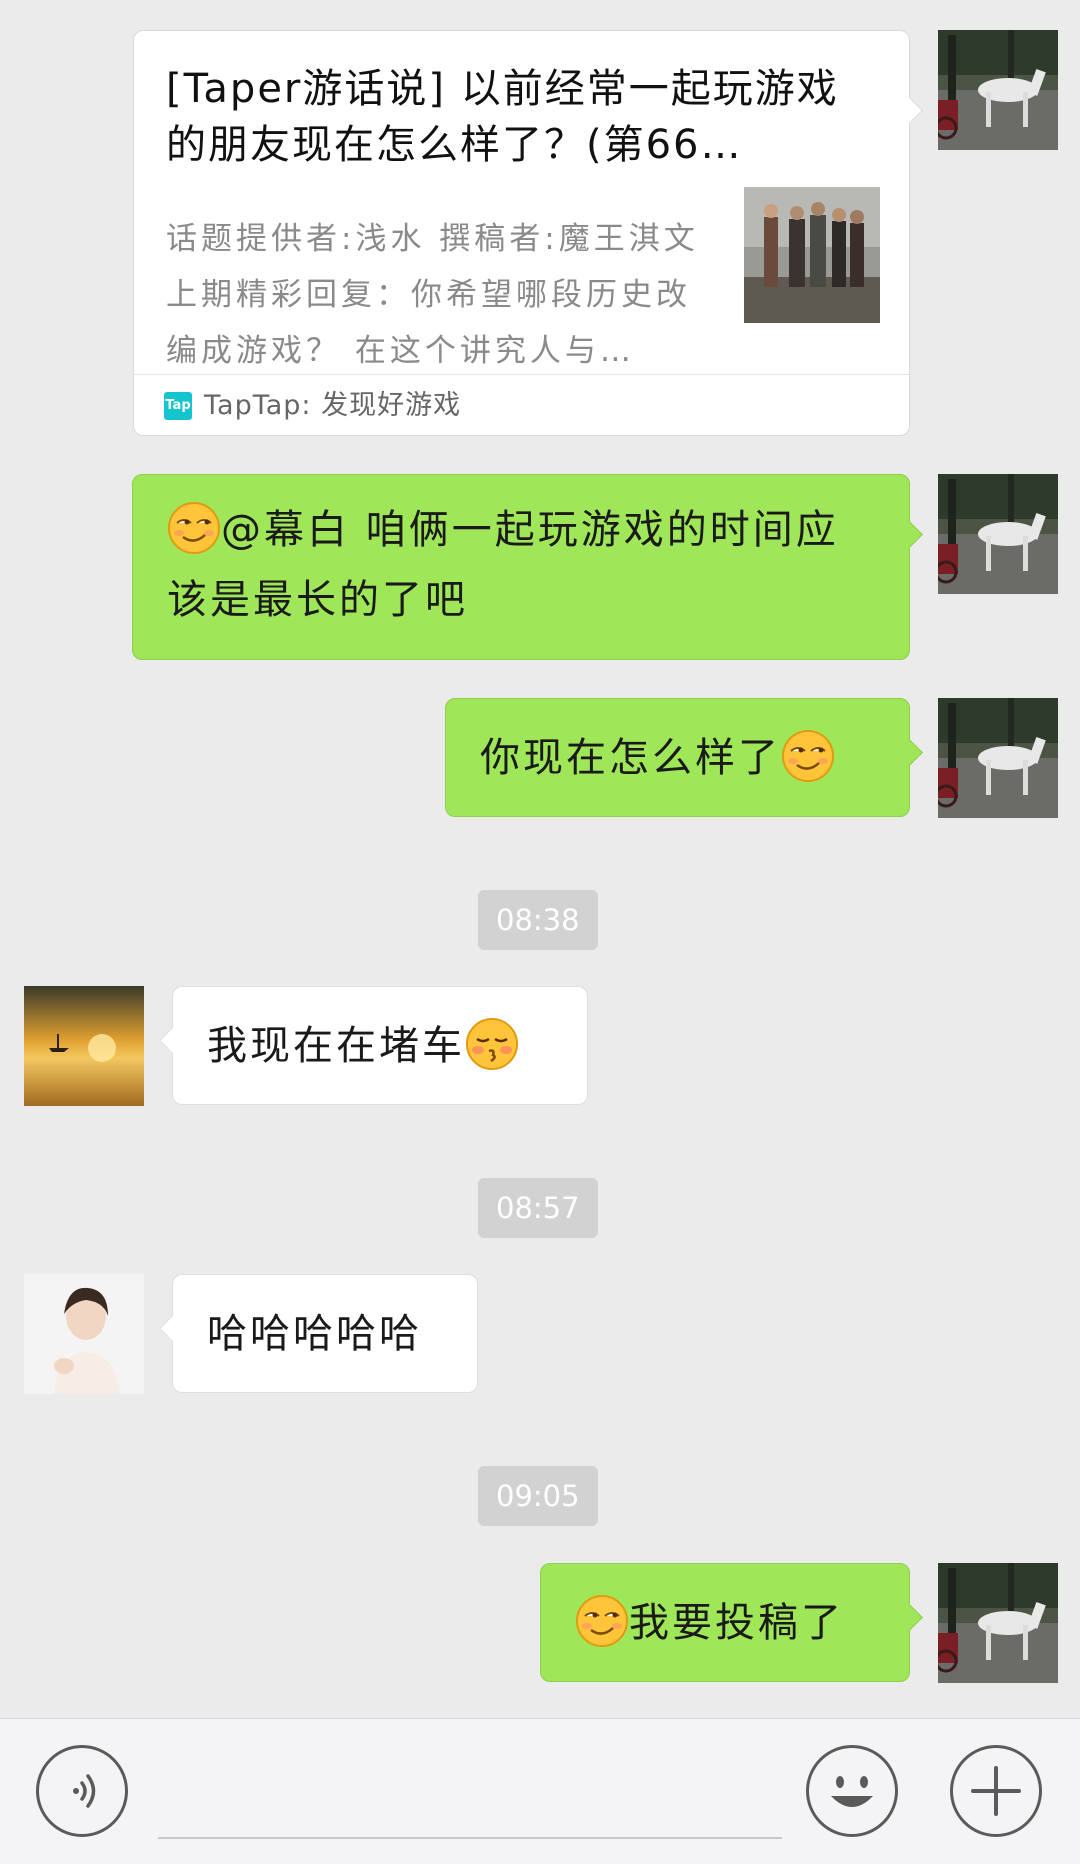 The image size is (1080, 1864). I want to click on message-text: 我现在在堵车, so click(336, 1046).